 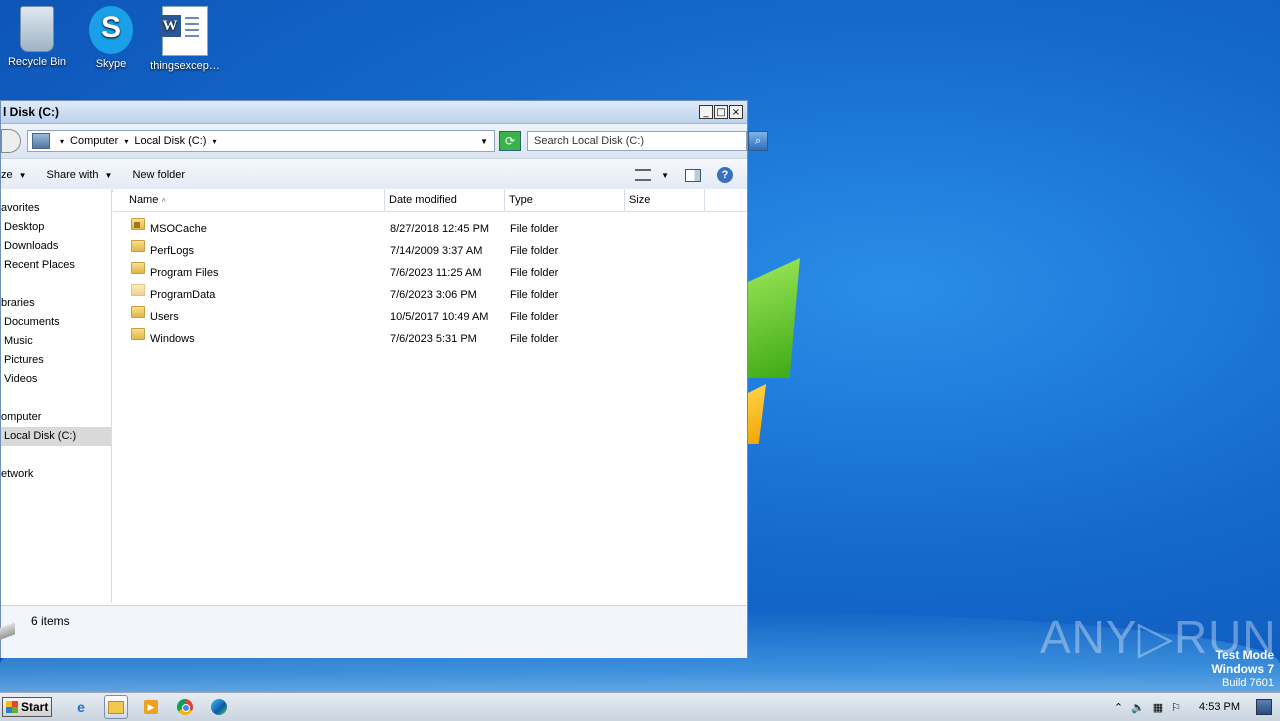 What do you see at coordinates (40, 436) in the screenshot?
I see `nav-item-local-disk: Local Disk (C:)` at bounding box center [40, 436].